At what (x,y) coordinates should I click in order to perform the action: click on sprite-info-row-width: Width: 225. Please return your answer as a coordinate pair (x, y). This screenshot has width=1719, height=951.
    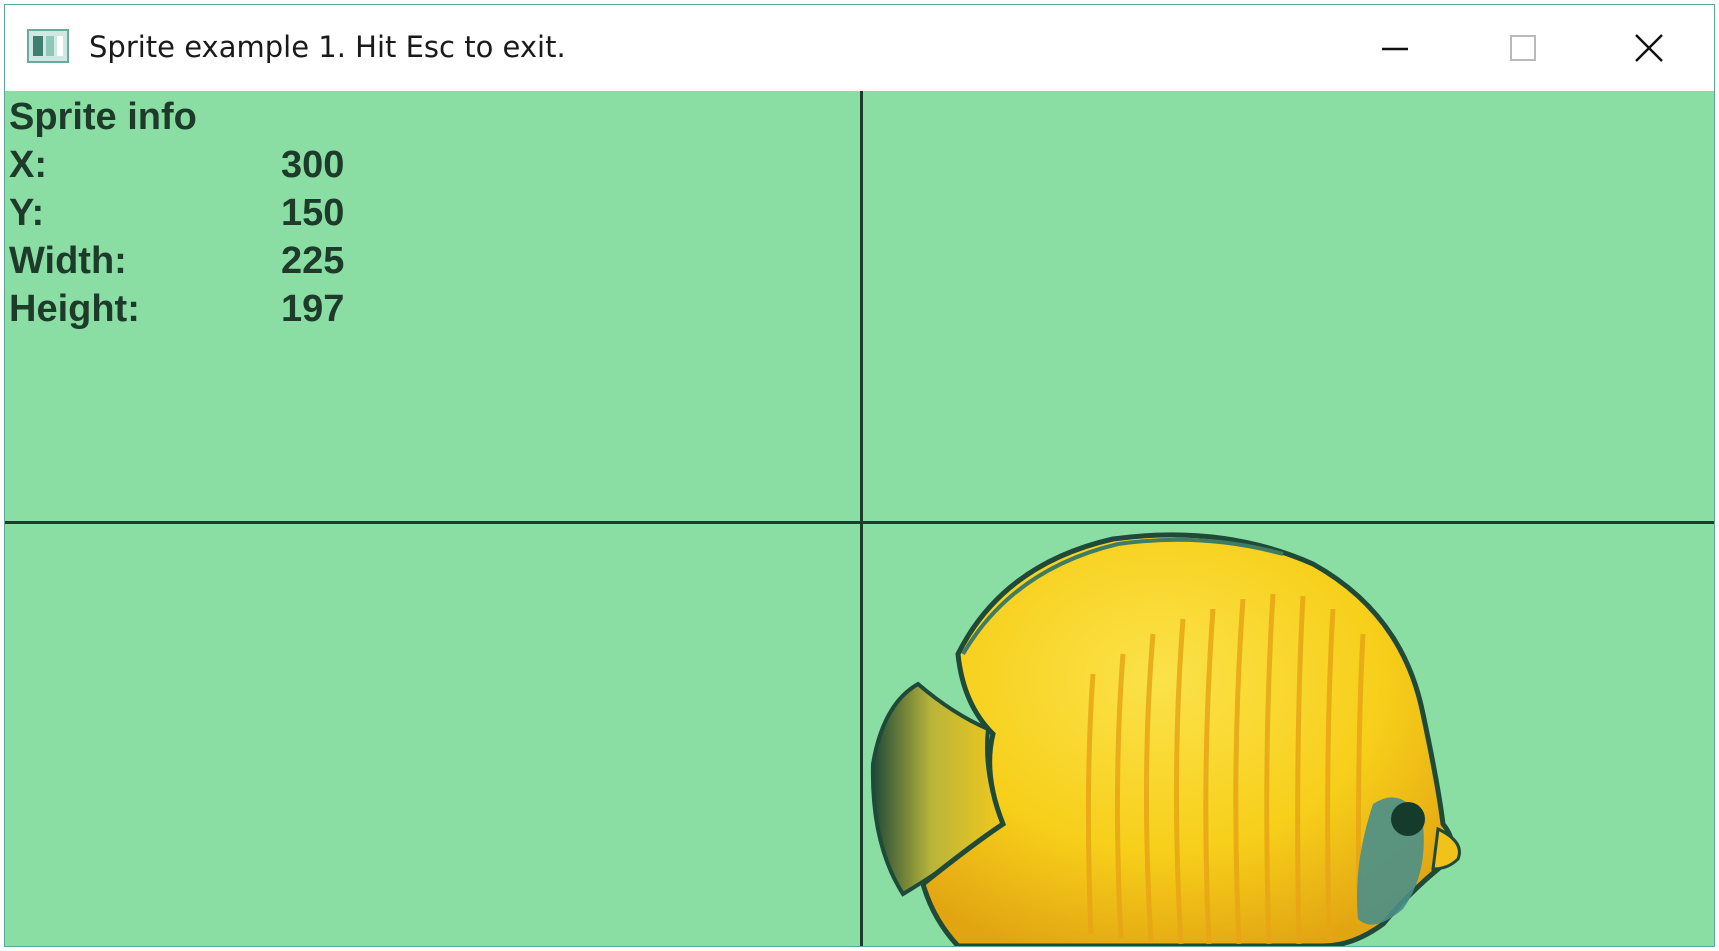
    Looking at the image, I should click on (176, 261).